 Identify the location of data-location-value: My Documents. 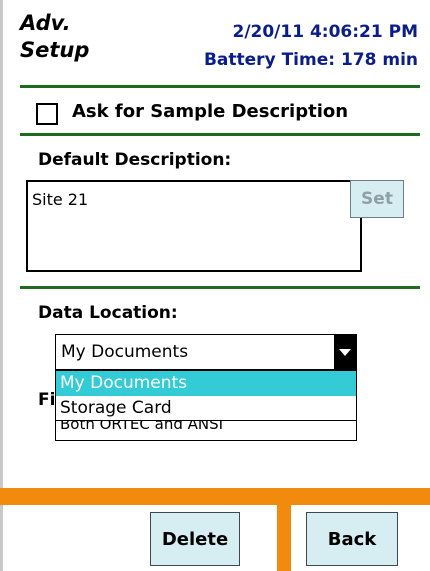
(125, 352).